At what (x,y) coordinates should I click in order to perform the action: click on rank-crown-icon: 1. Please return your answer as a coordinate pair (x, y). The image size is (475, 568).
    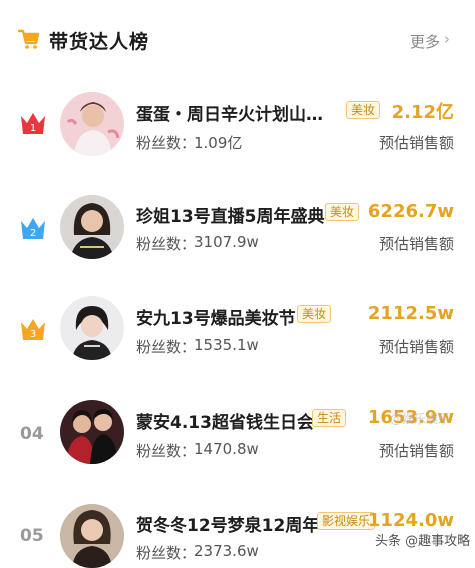
    Looking at the image, I should click on (33, 123).